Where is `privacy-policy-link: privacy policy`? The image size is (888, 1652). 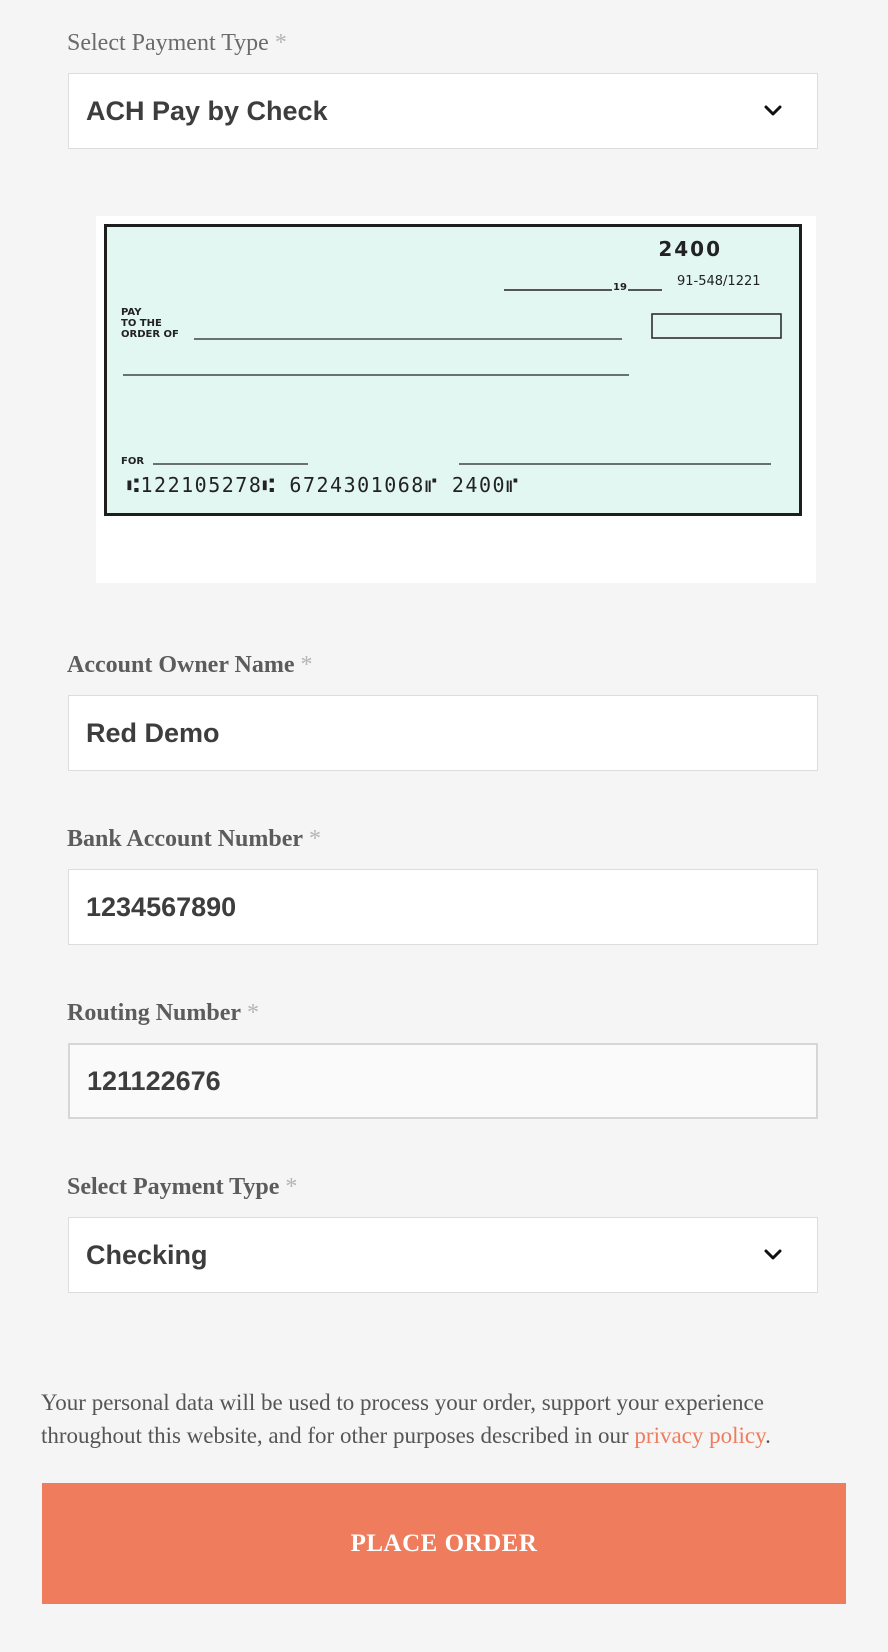 privacy-policy-link: privacy policy is located at coordinates (699, 1435).